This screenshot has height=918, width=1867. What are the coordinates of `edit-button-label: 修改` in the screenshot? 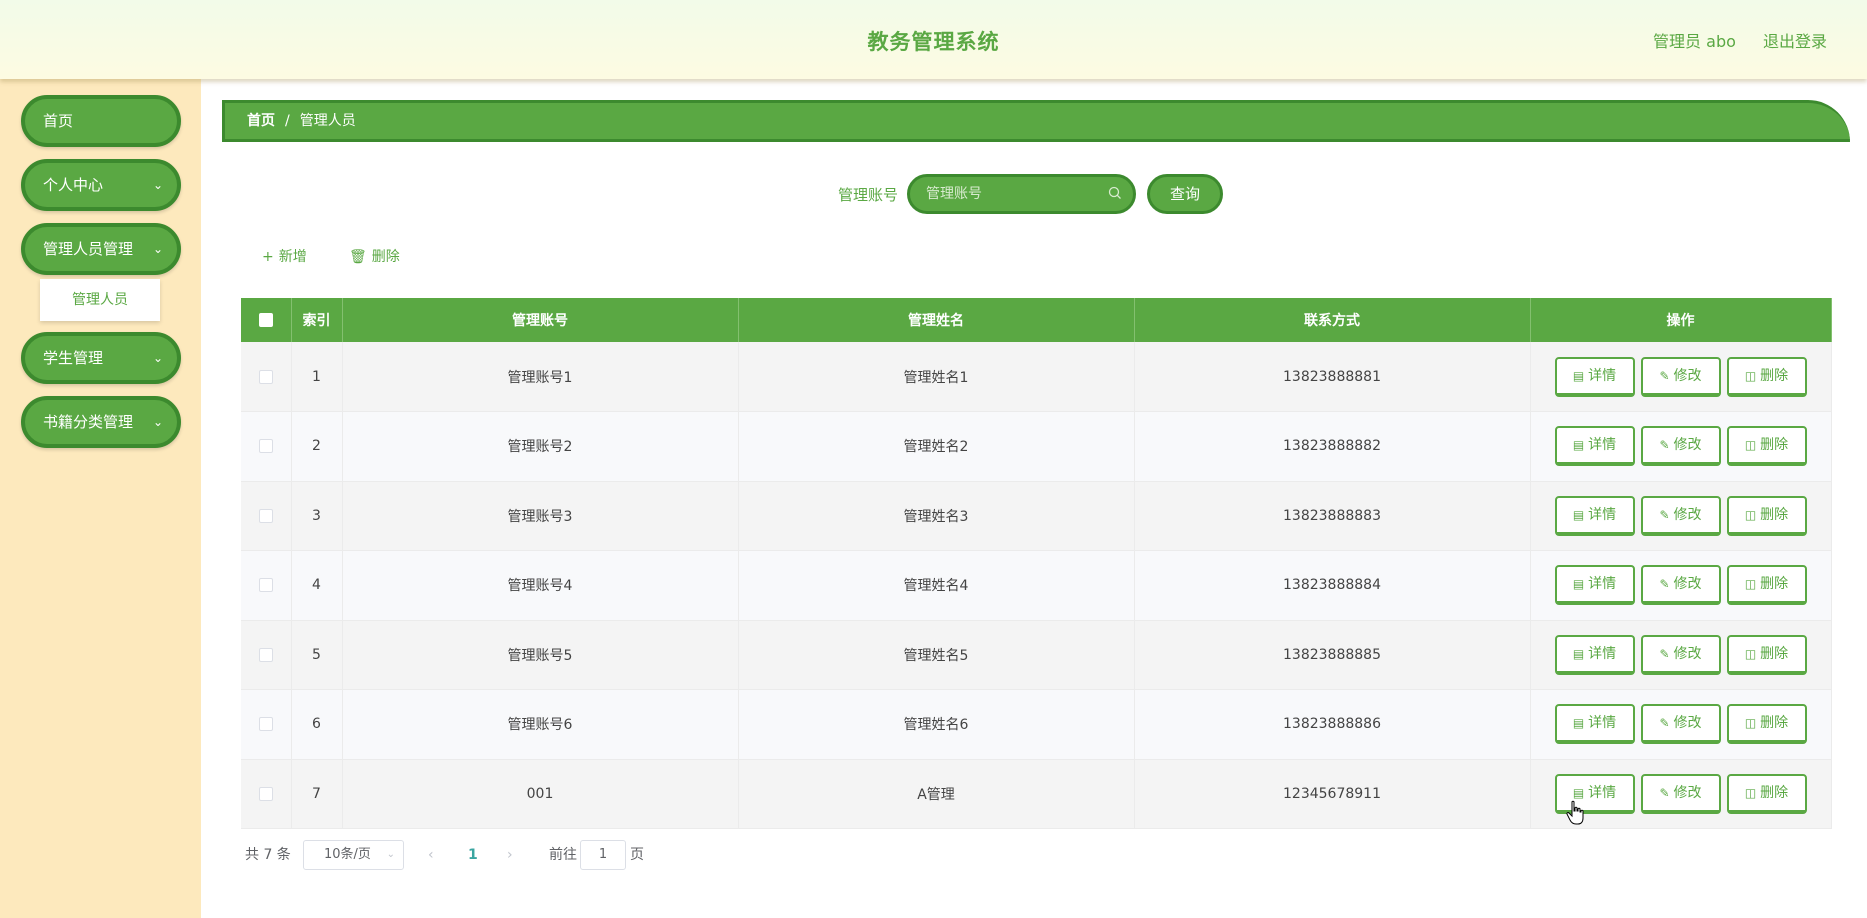 It's located at (1687, 375).